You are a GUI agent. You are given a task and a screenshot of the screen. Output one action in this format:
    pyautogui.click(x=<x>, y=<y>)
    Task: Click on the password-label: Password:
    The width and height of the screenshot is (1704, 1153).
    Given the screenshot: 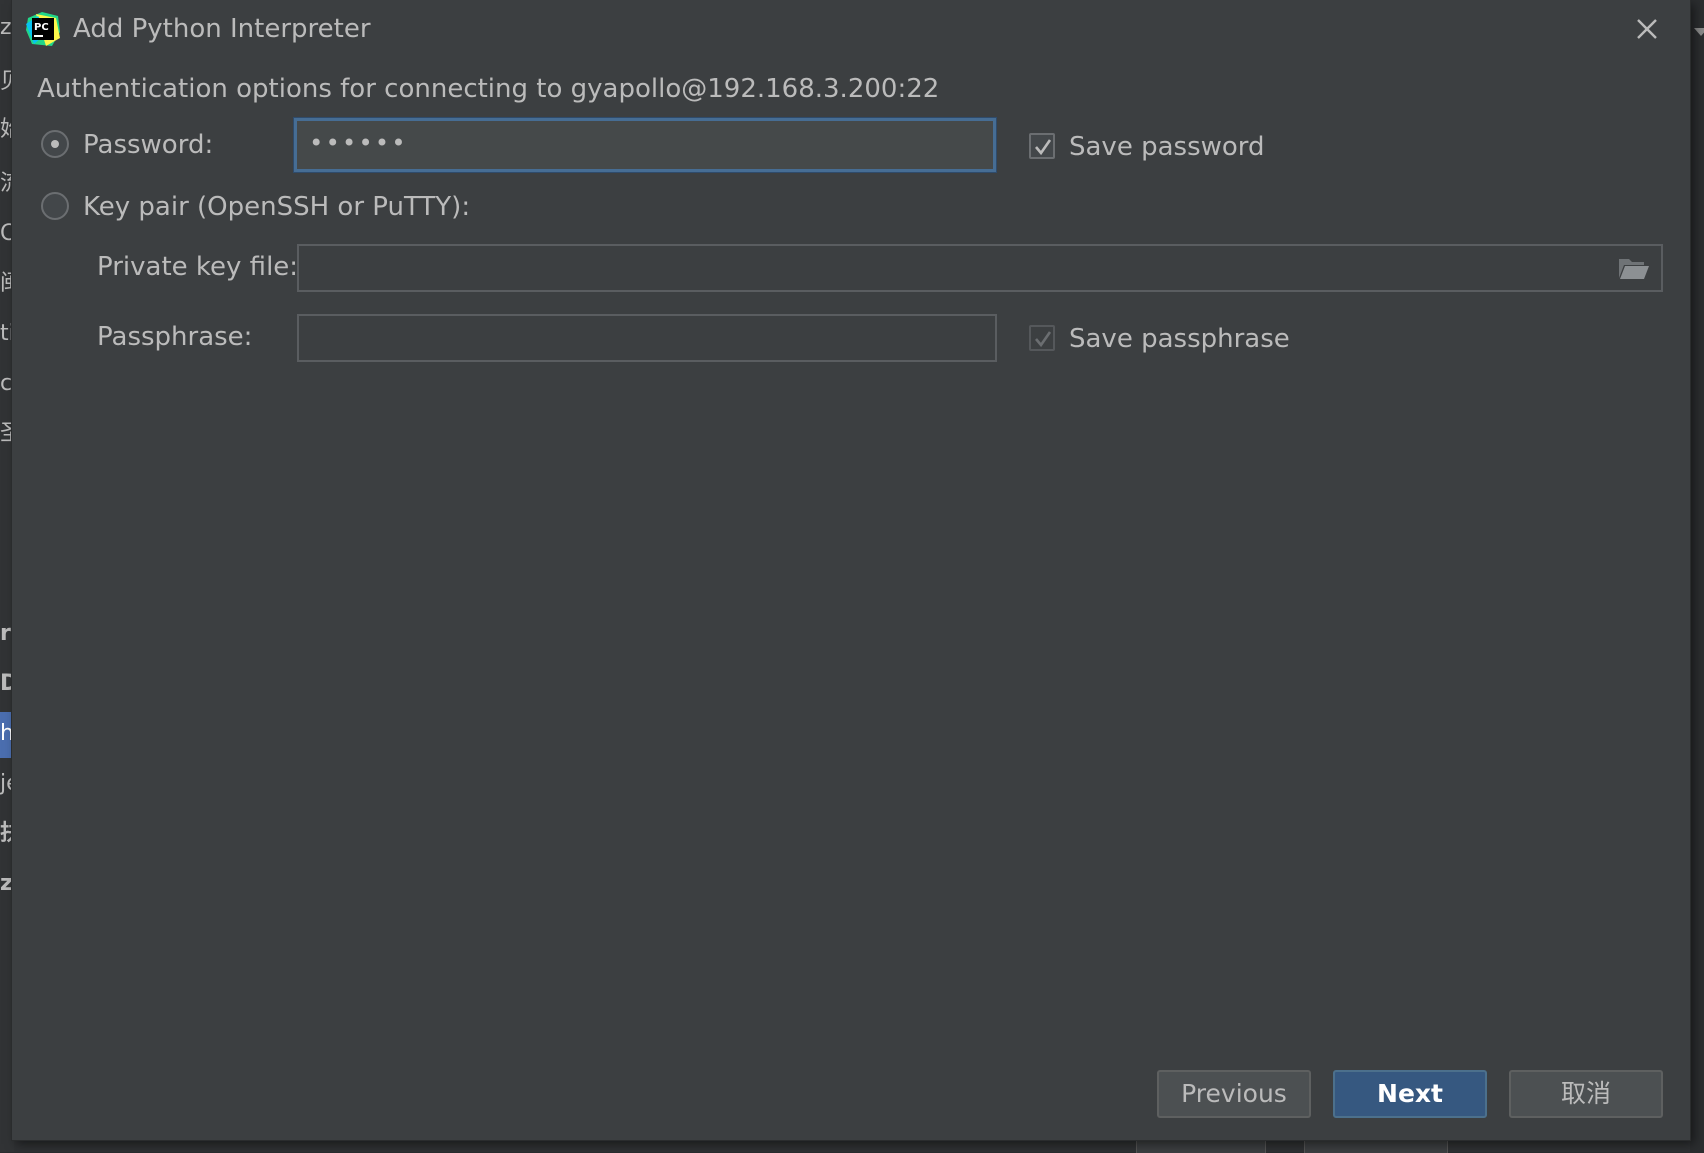 What is the action you would take?
    pyautogui.click(x=148, y=145)
    